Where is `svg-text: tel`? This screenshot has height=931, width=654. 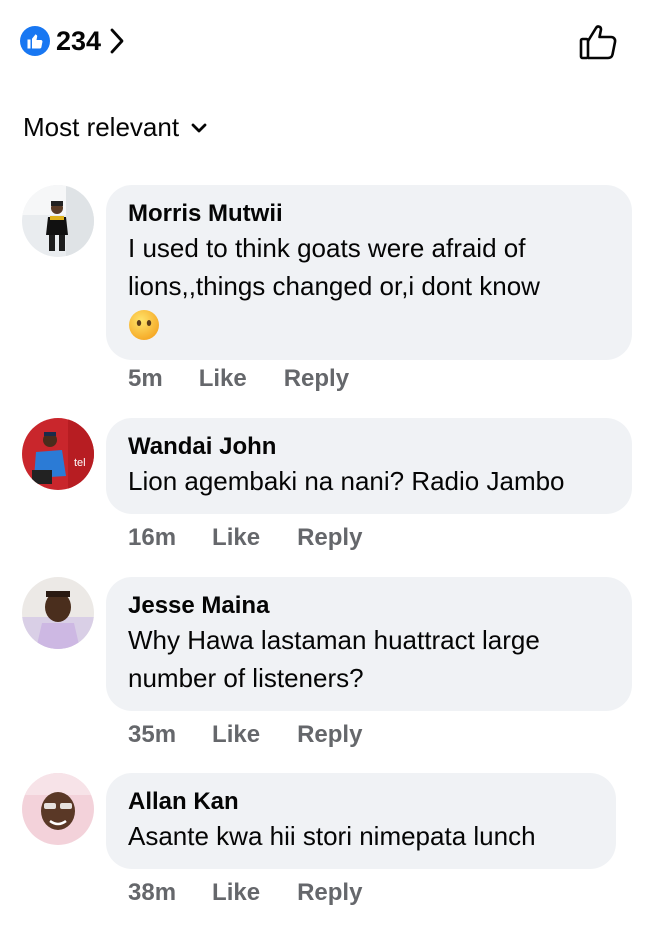 svg-text: tel is located at coordinates (80, 463).